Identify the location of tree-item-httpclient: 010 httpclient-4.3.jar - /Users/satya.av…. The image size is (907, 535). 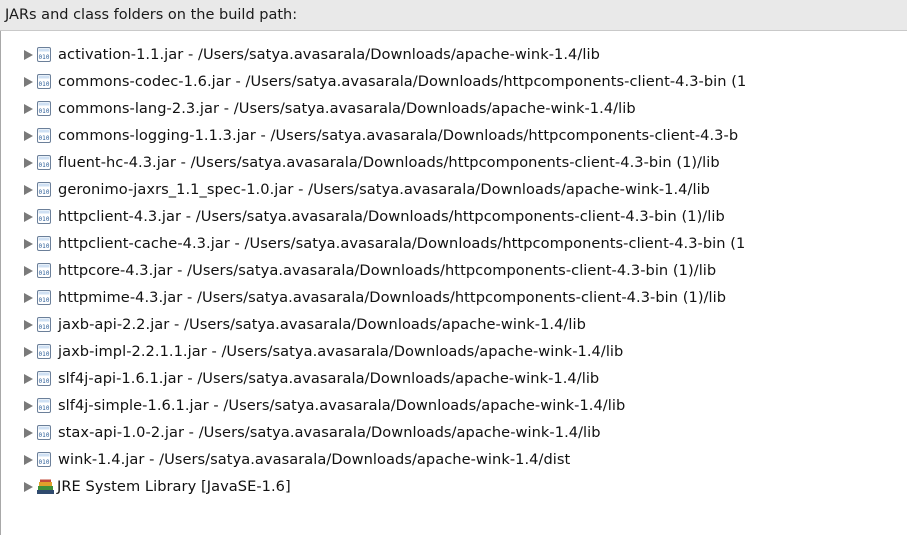
(374, 216).